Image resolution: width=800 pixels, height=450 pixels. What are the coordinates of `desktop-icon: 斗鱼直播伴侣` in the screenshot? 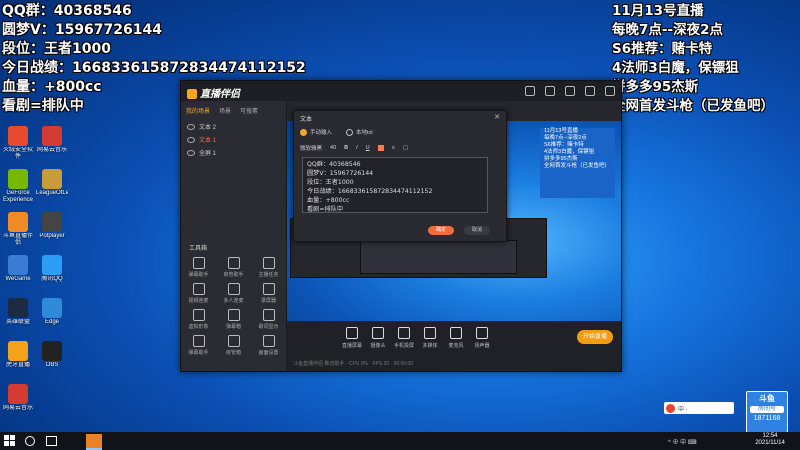 It's located at (18, 229).